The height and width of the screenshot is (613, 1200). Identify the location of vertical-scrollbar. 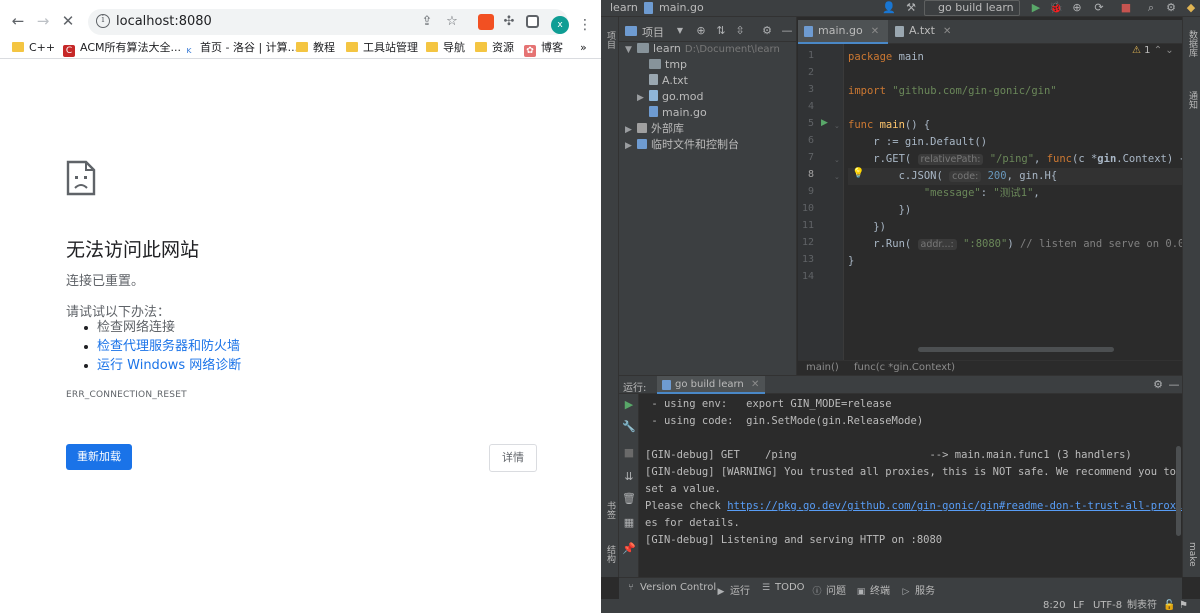
(1178, 491).